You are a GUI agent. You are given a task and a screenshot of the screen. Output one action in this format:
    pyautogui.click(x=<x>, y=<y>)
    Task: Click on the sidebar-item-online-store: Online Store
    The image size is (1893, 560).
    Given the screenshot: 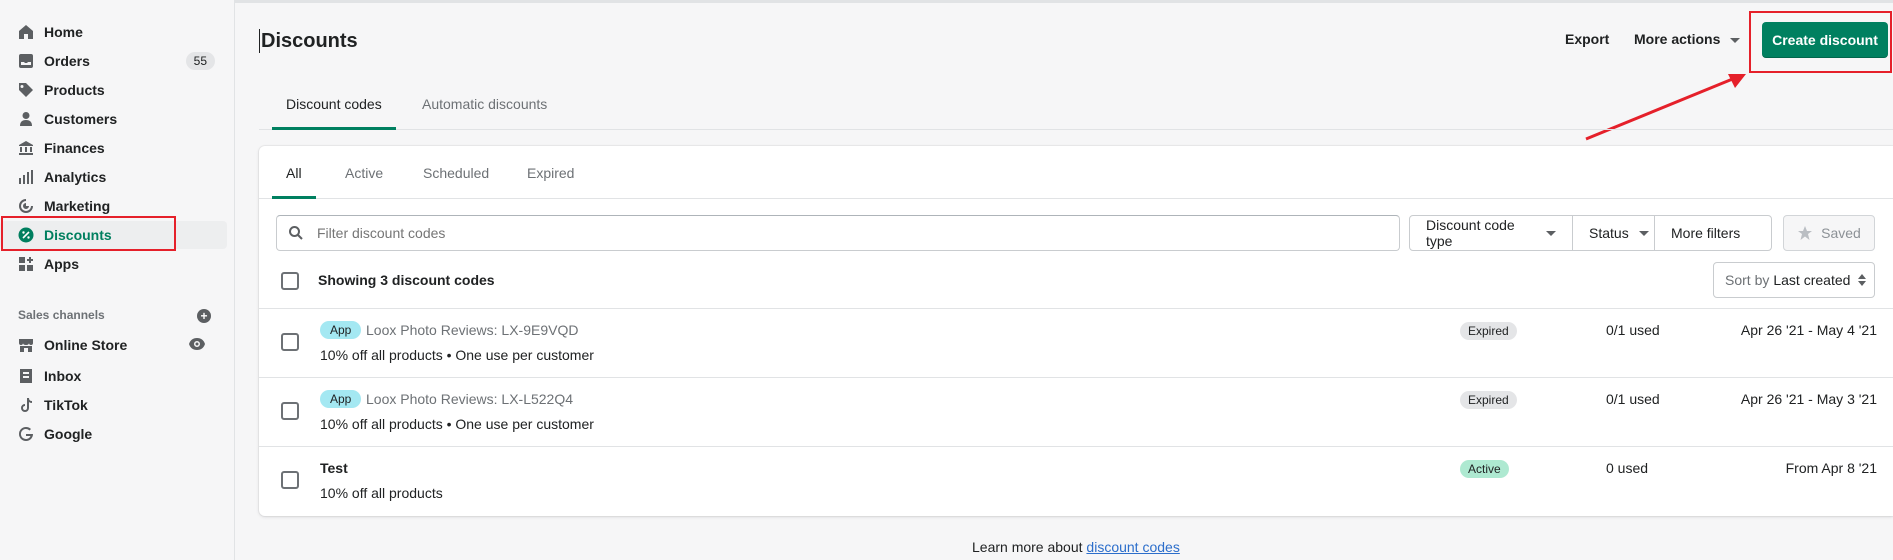 What is the action you would take?
    pyautogui.click(x=113, y=345)
    